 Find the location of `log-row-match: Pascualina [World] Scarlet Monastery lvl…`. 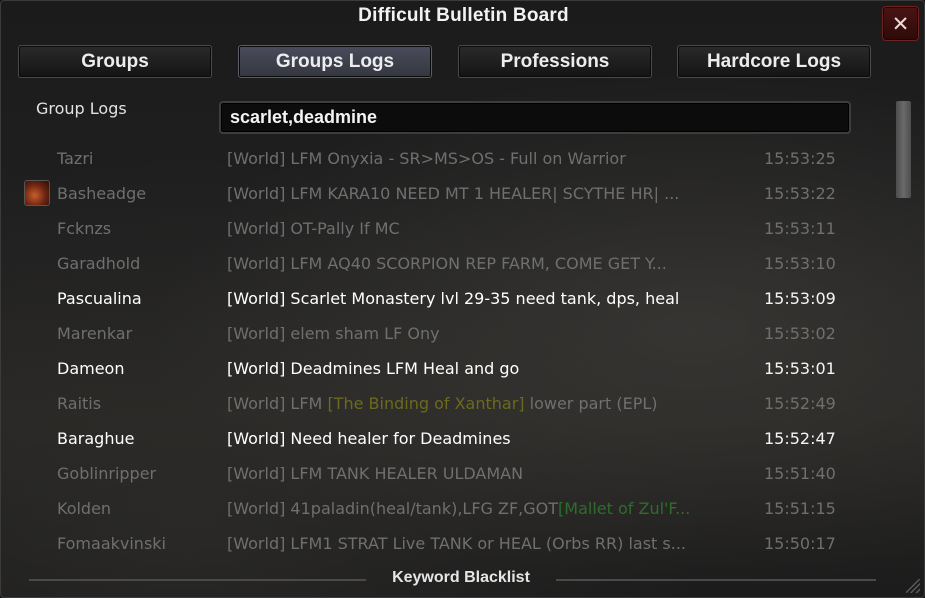

log-row-match: Pascualina [World] Scarlet Monastery lvl… is located at coordinates (441, 298).